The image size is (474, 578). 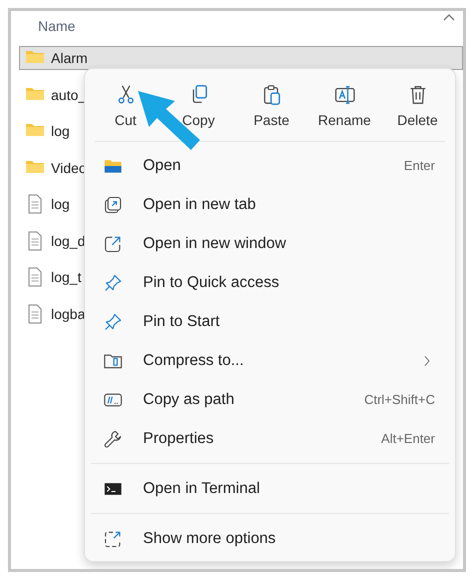 I want to click on menu-item: Open in Terminal, so click(x=270, y=488).